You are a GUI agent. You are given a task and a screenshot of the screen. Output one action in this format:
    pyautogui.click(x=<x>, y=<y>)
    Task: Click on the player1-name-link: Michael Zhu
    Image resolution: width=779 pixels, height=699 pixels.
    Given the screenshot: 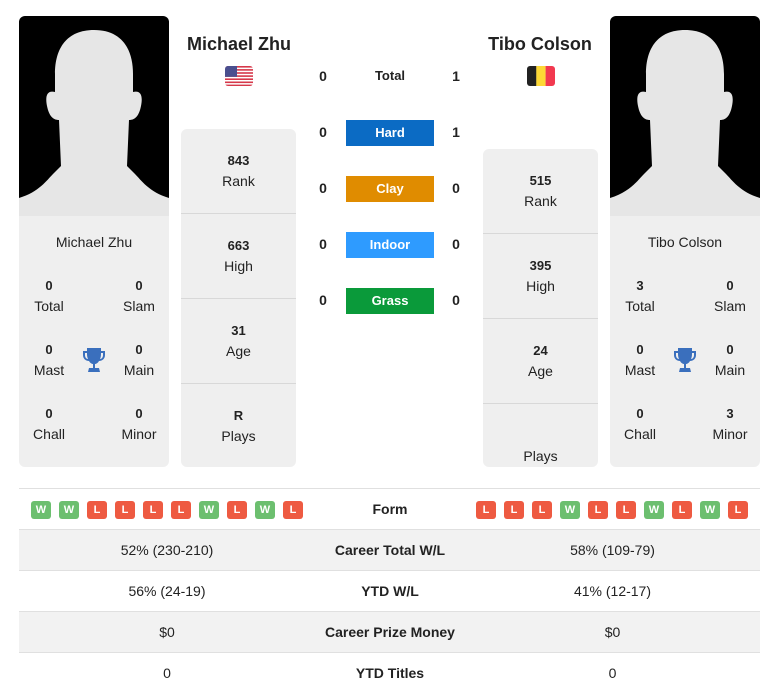 What is the action you would take?
    pyautogui.click(x=239, y=44)
    